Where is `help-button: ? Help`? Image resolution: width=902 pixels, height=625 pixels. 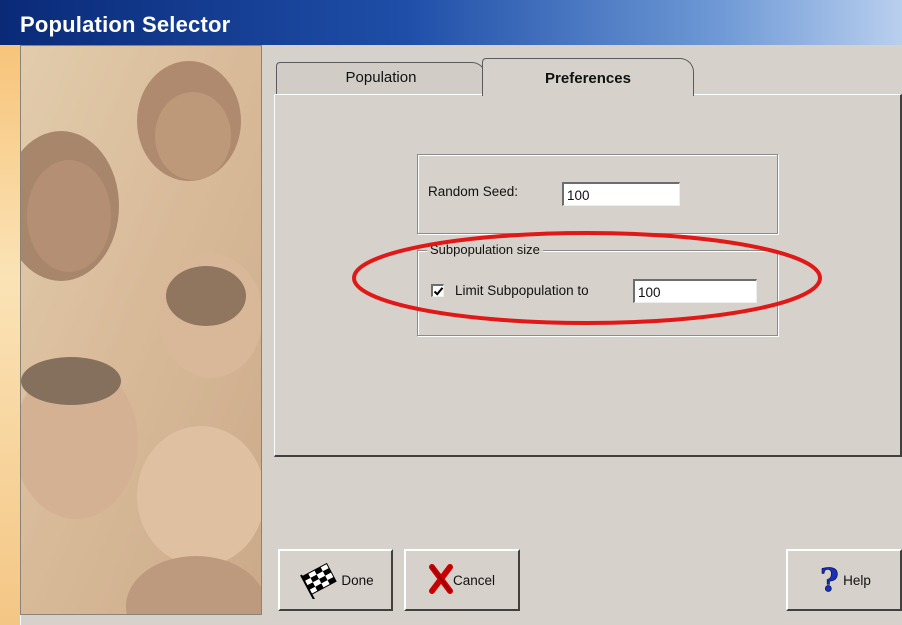 help-button: ? Help is located at coordinates (844, 580).